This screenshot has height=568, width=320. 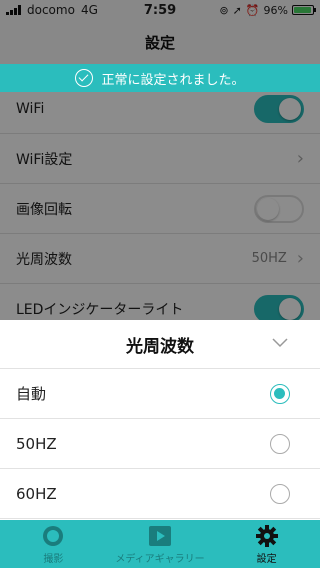 I want to click on sheet-title: 光周波数, so click(x=160, y=346).